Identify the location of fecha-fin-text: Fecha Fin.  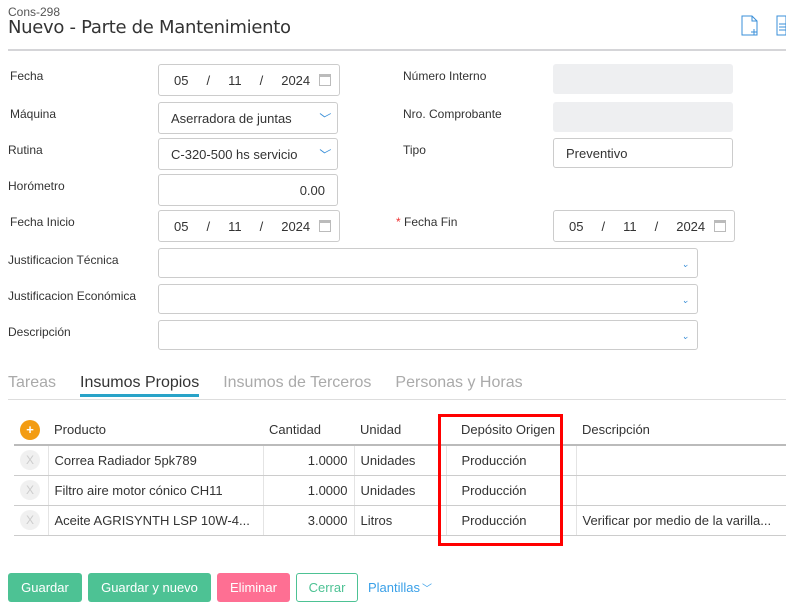
(431, 222).